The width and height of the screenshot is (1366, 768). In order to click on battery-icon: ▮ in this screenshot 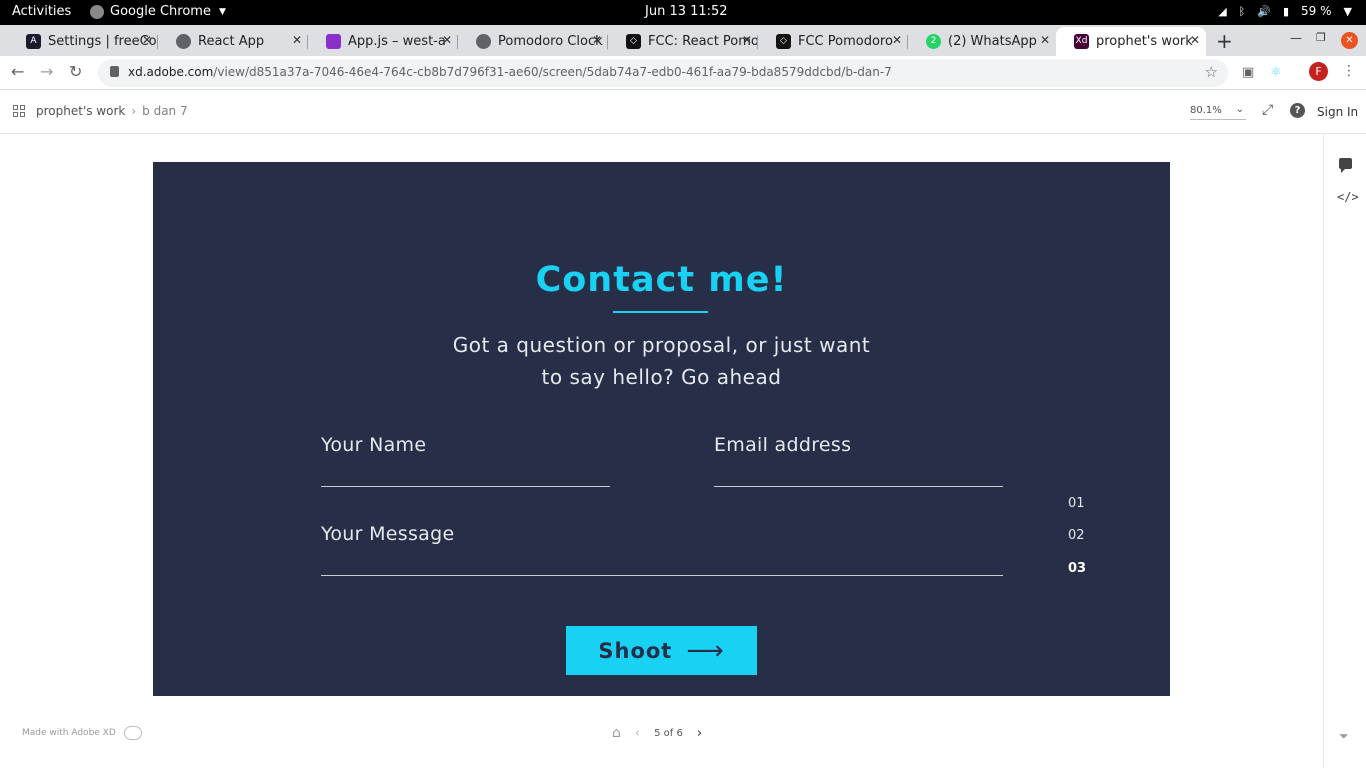, I will do `click(1286, 11)`.